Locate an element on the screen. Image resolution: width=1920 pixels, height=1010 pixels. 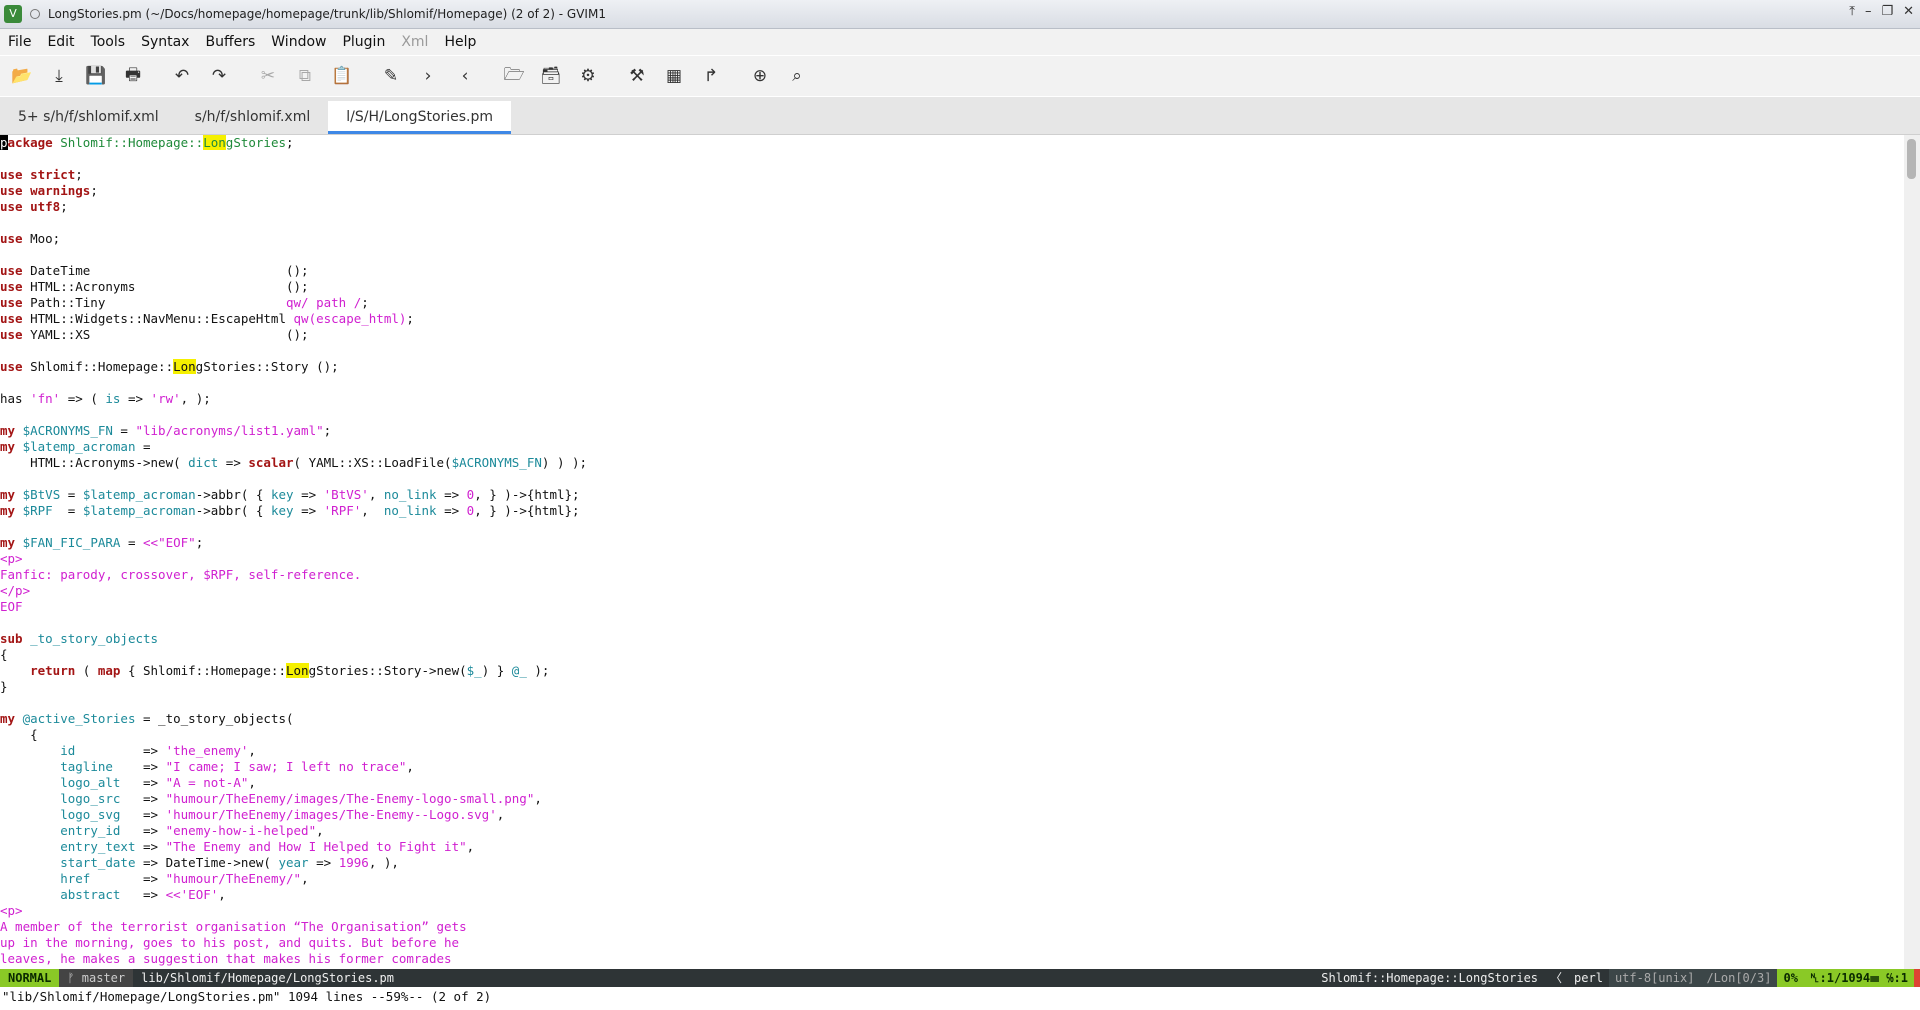
vim-icon: V is located at coordinates (13, 14).